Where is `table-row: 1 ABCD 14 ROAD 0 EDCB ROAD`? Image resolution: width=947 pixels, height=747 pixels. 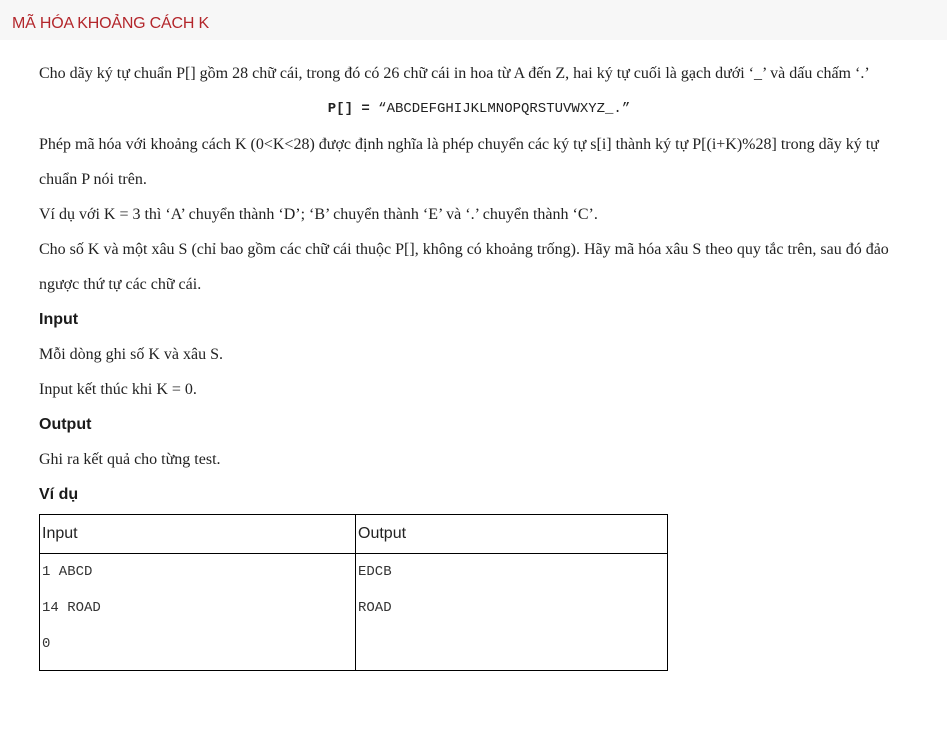 table-row: 1 ABCD 14 ROAD 0 EDCB ROAD is located at coordinates (353, 612).